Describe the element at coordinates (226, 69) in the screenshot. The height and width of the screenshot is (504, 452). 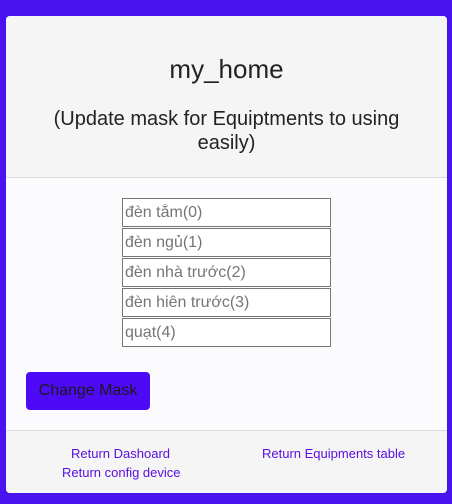
I see `page-title: my_home` at that location.